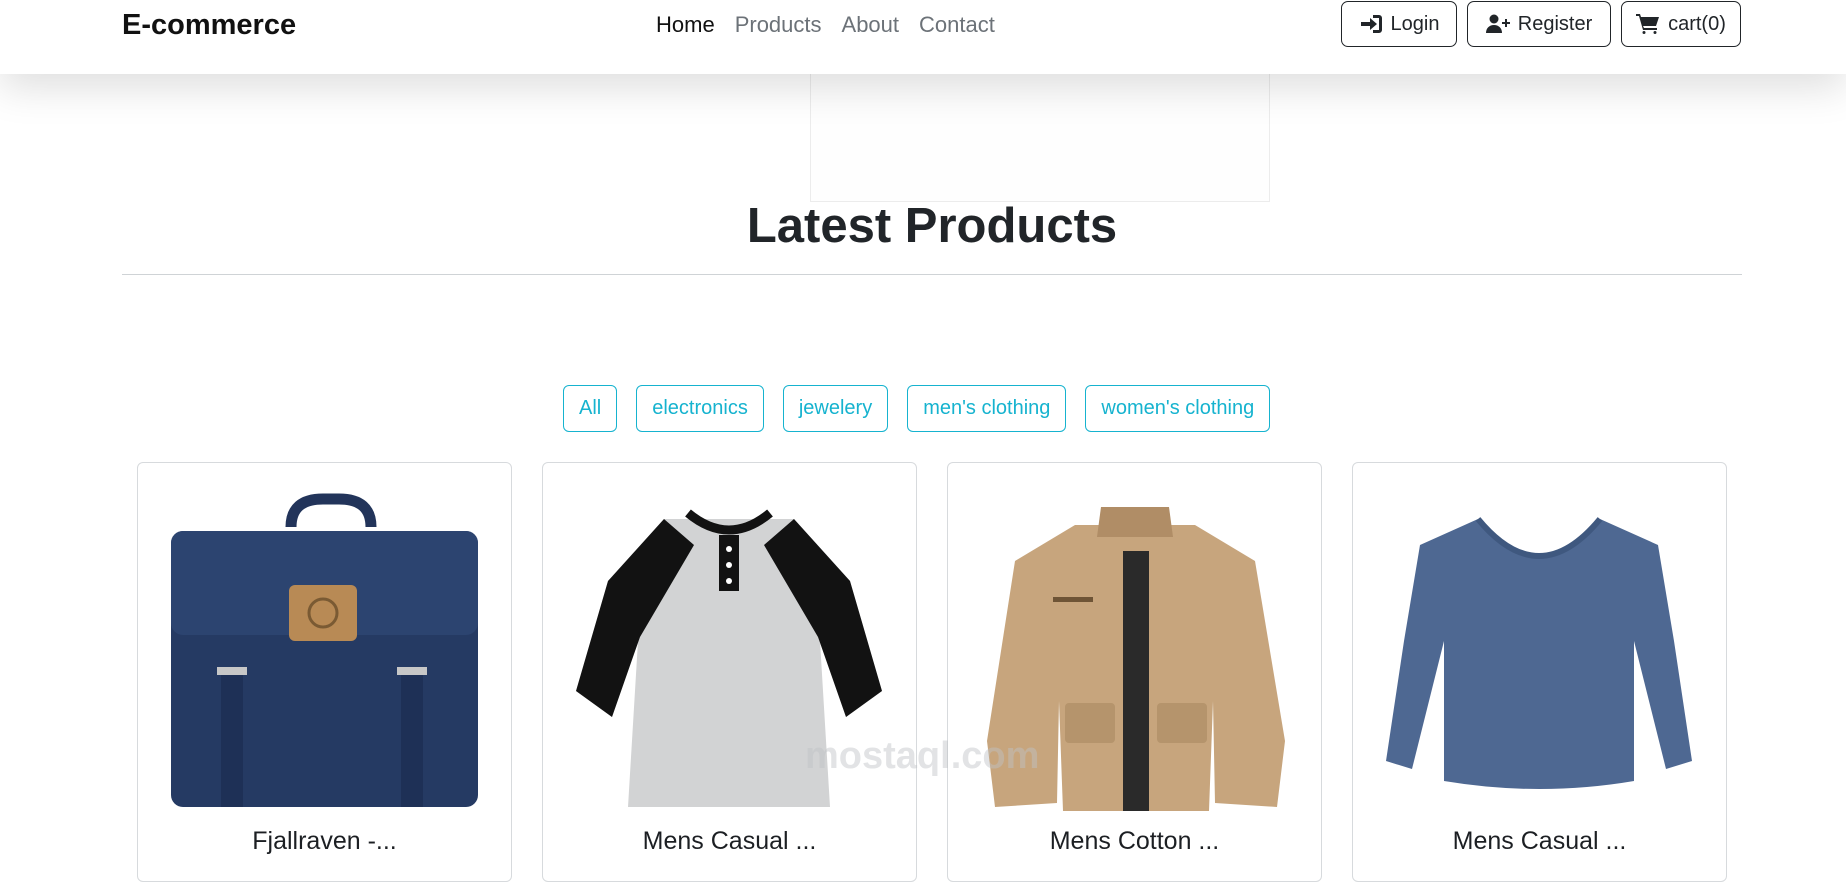 Image resolution: width=1846 pixels, height=882 pixels. I want to click on filter-womens-clothing-button: women's clothing, so click(1178, 408).